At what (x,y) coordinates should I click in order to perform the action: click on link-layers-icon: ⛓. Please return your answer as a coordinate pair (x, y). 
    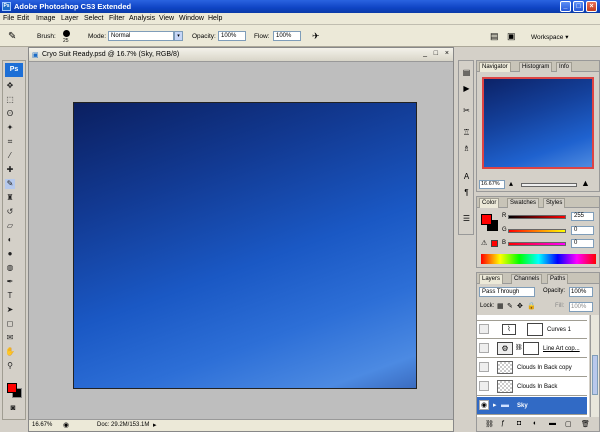
    Looking at the image, I should click on (489, 424).